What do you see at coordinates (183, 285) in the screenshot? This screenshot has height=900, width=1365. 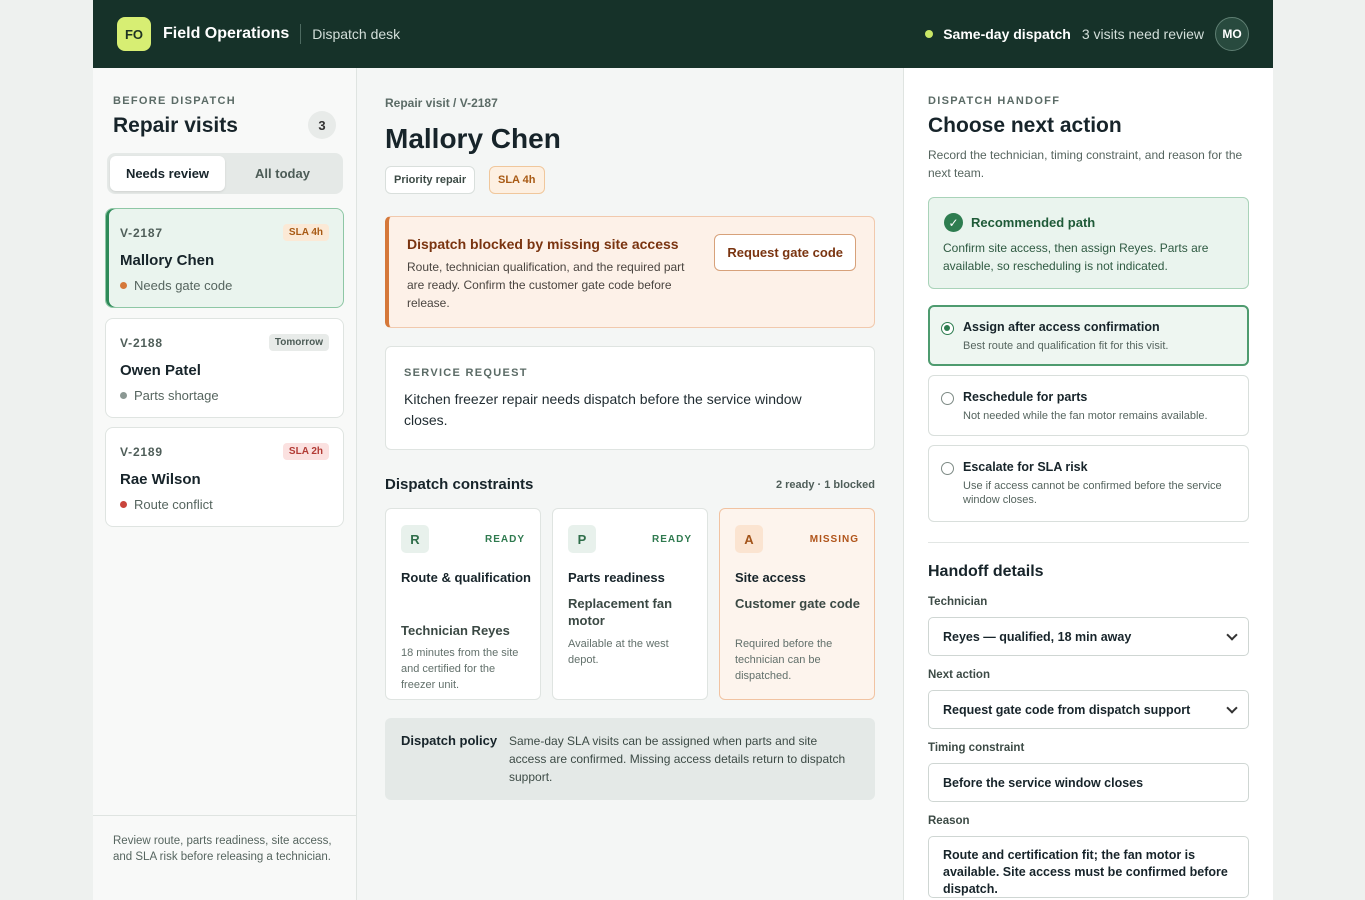 I see `visit-status-text: Needs gate code` at bounding box center [183, 285].